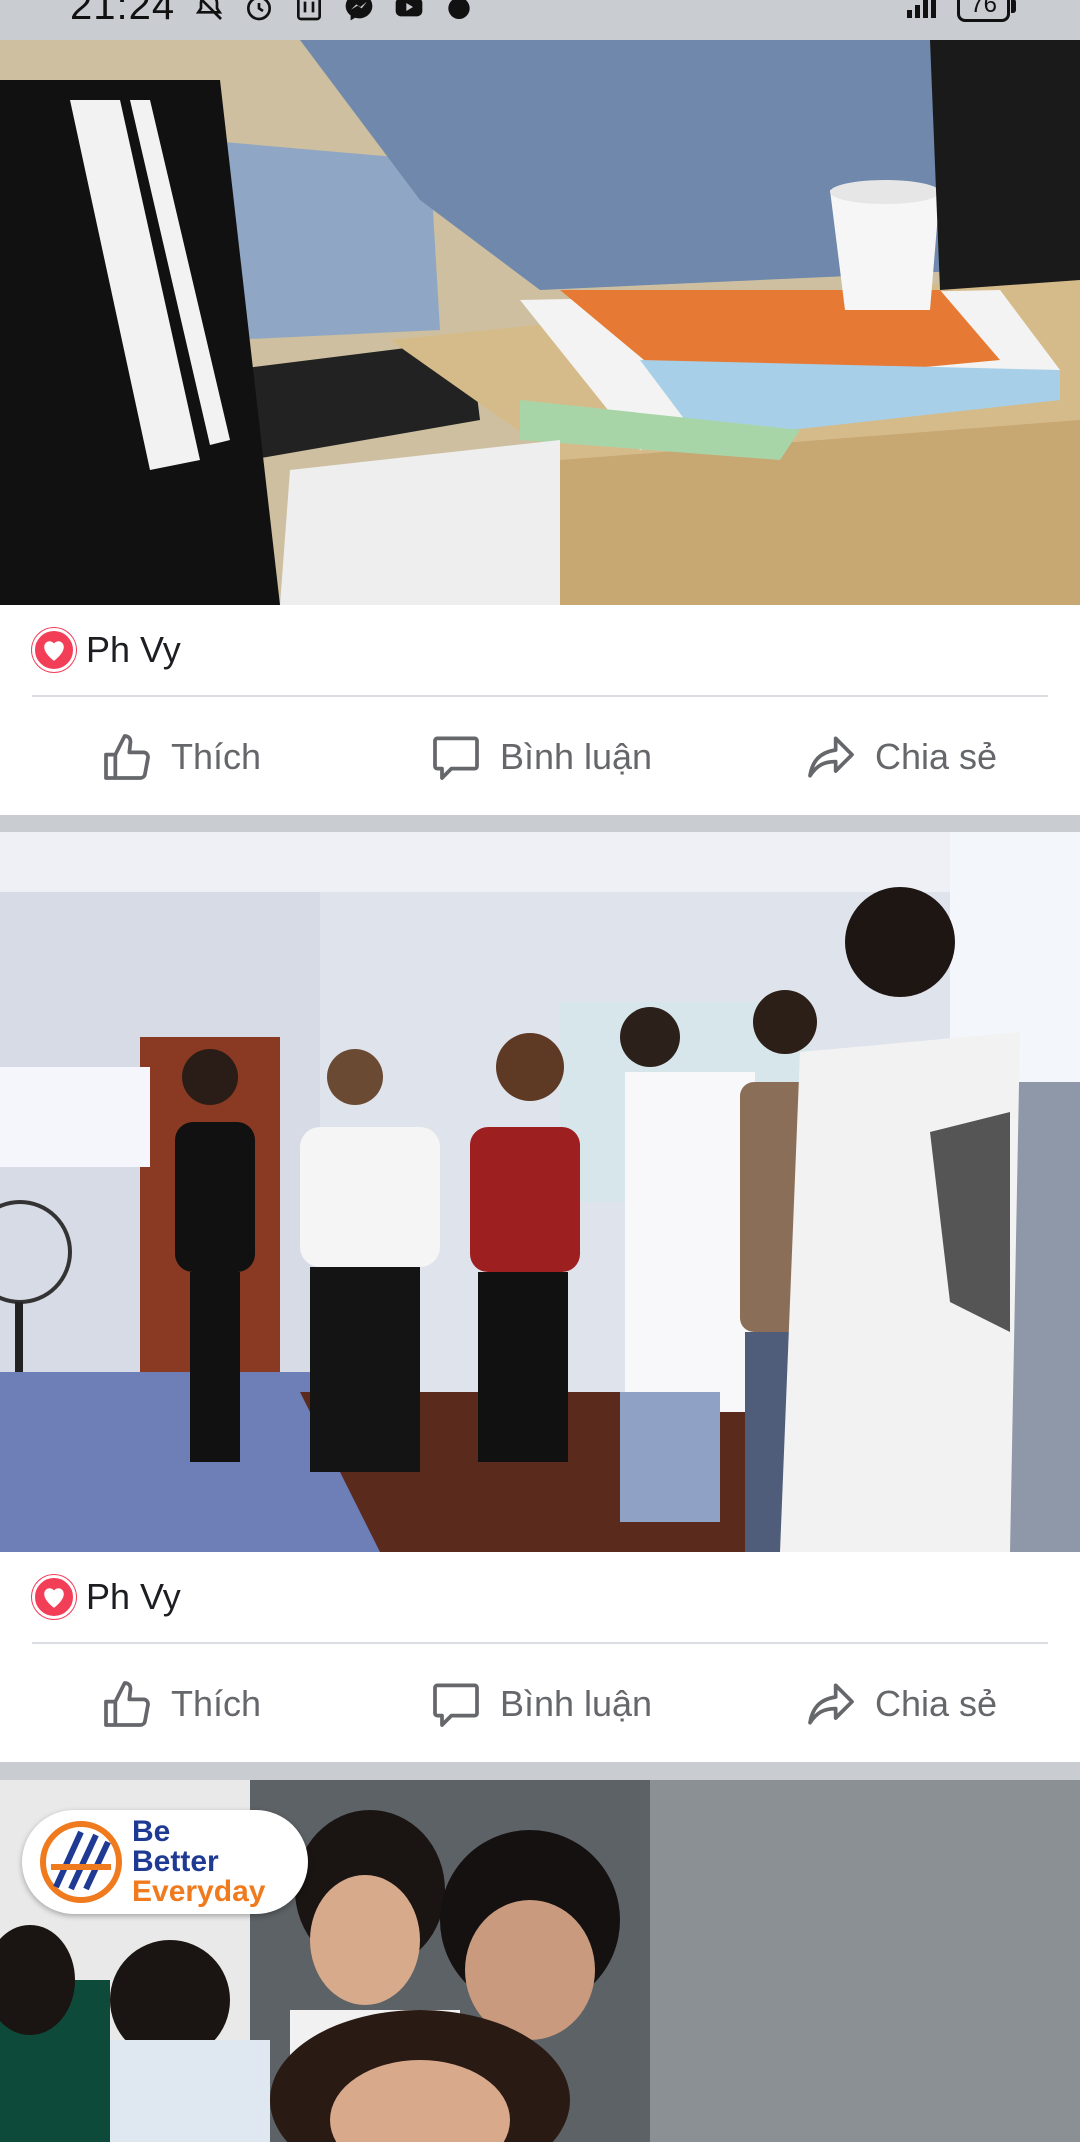 The image size is (1080, 2142). I want to click on logo-line-1: Be, so click(151, 1831).